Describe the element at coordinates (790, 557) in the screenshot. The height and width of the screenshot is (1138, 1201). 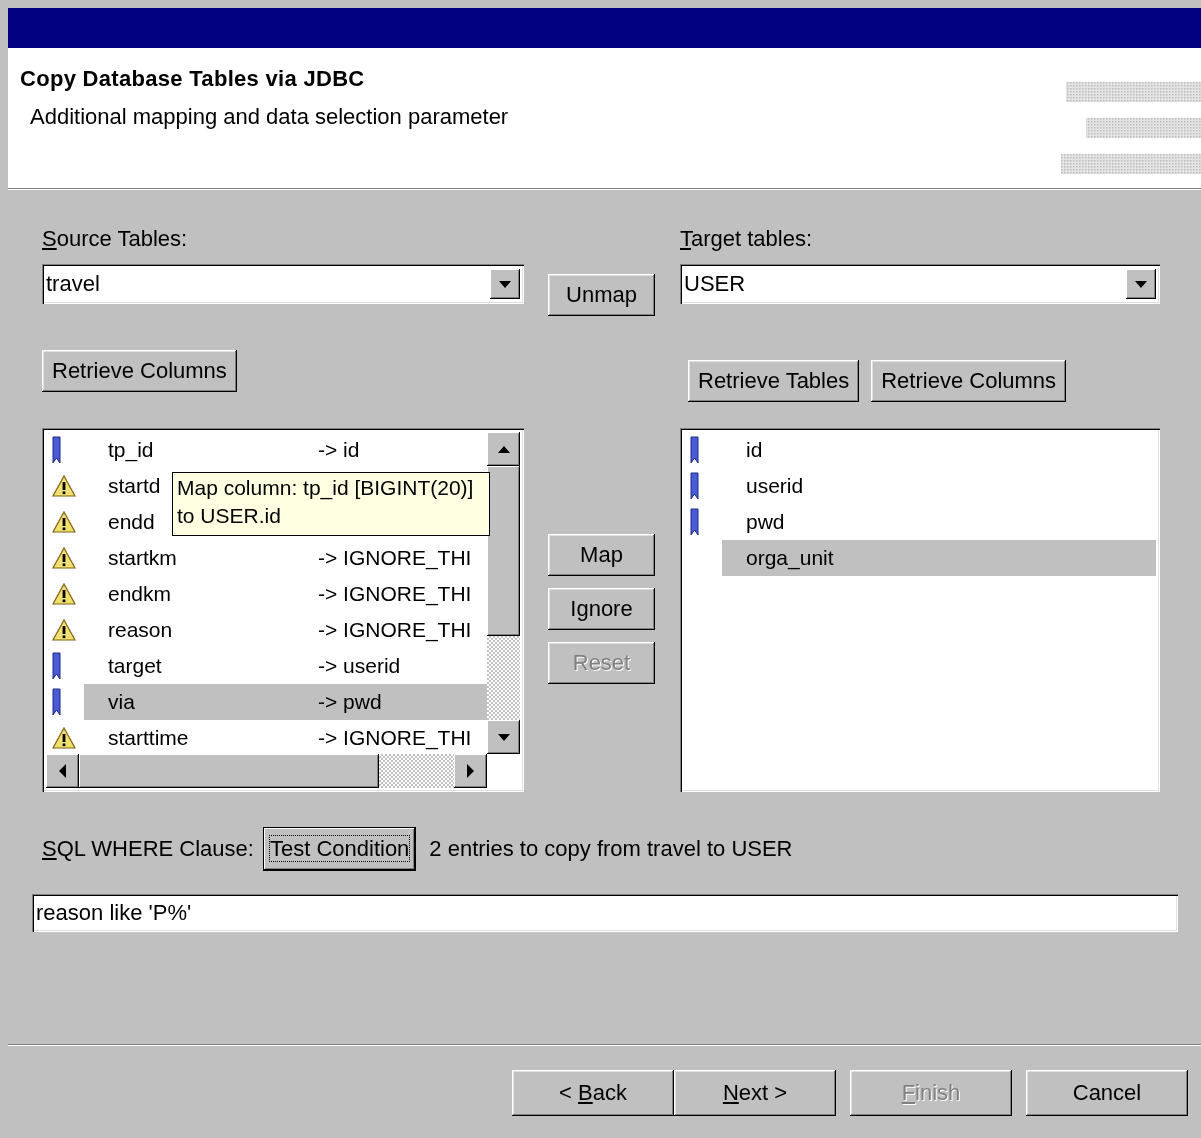
I see `column-name: orga_unit` at that location.